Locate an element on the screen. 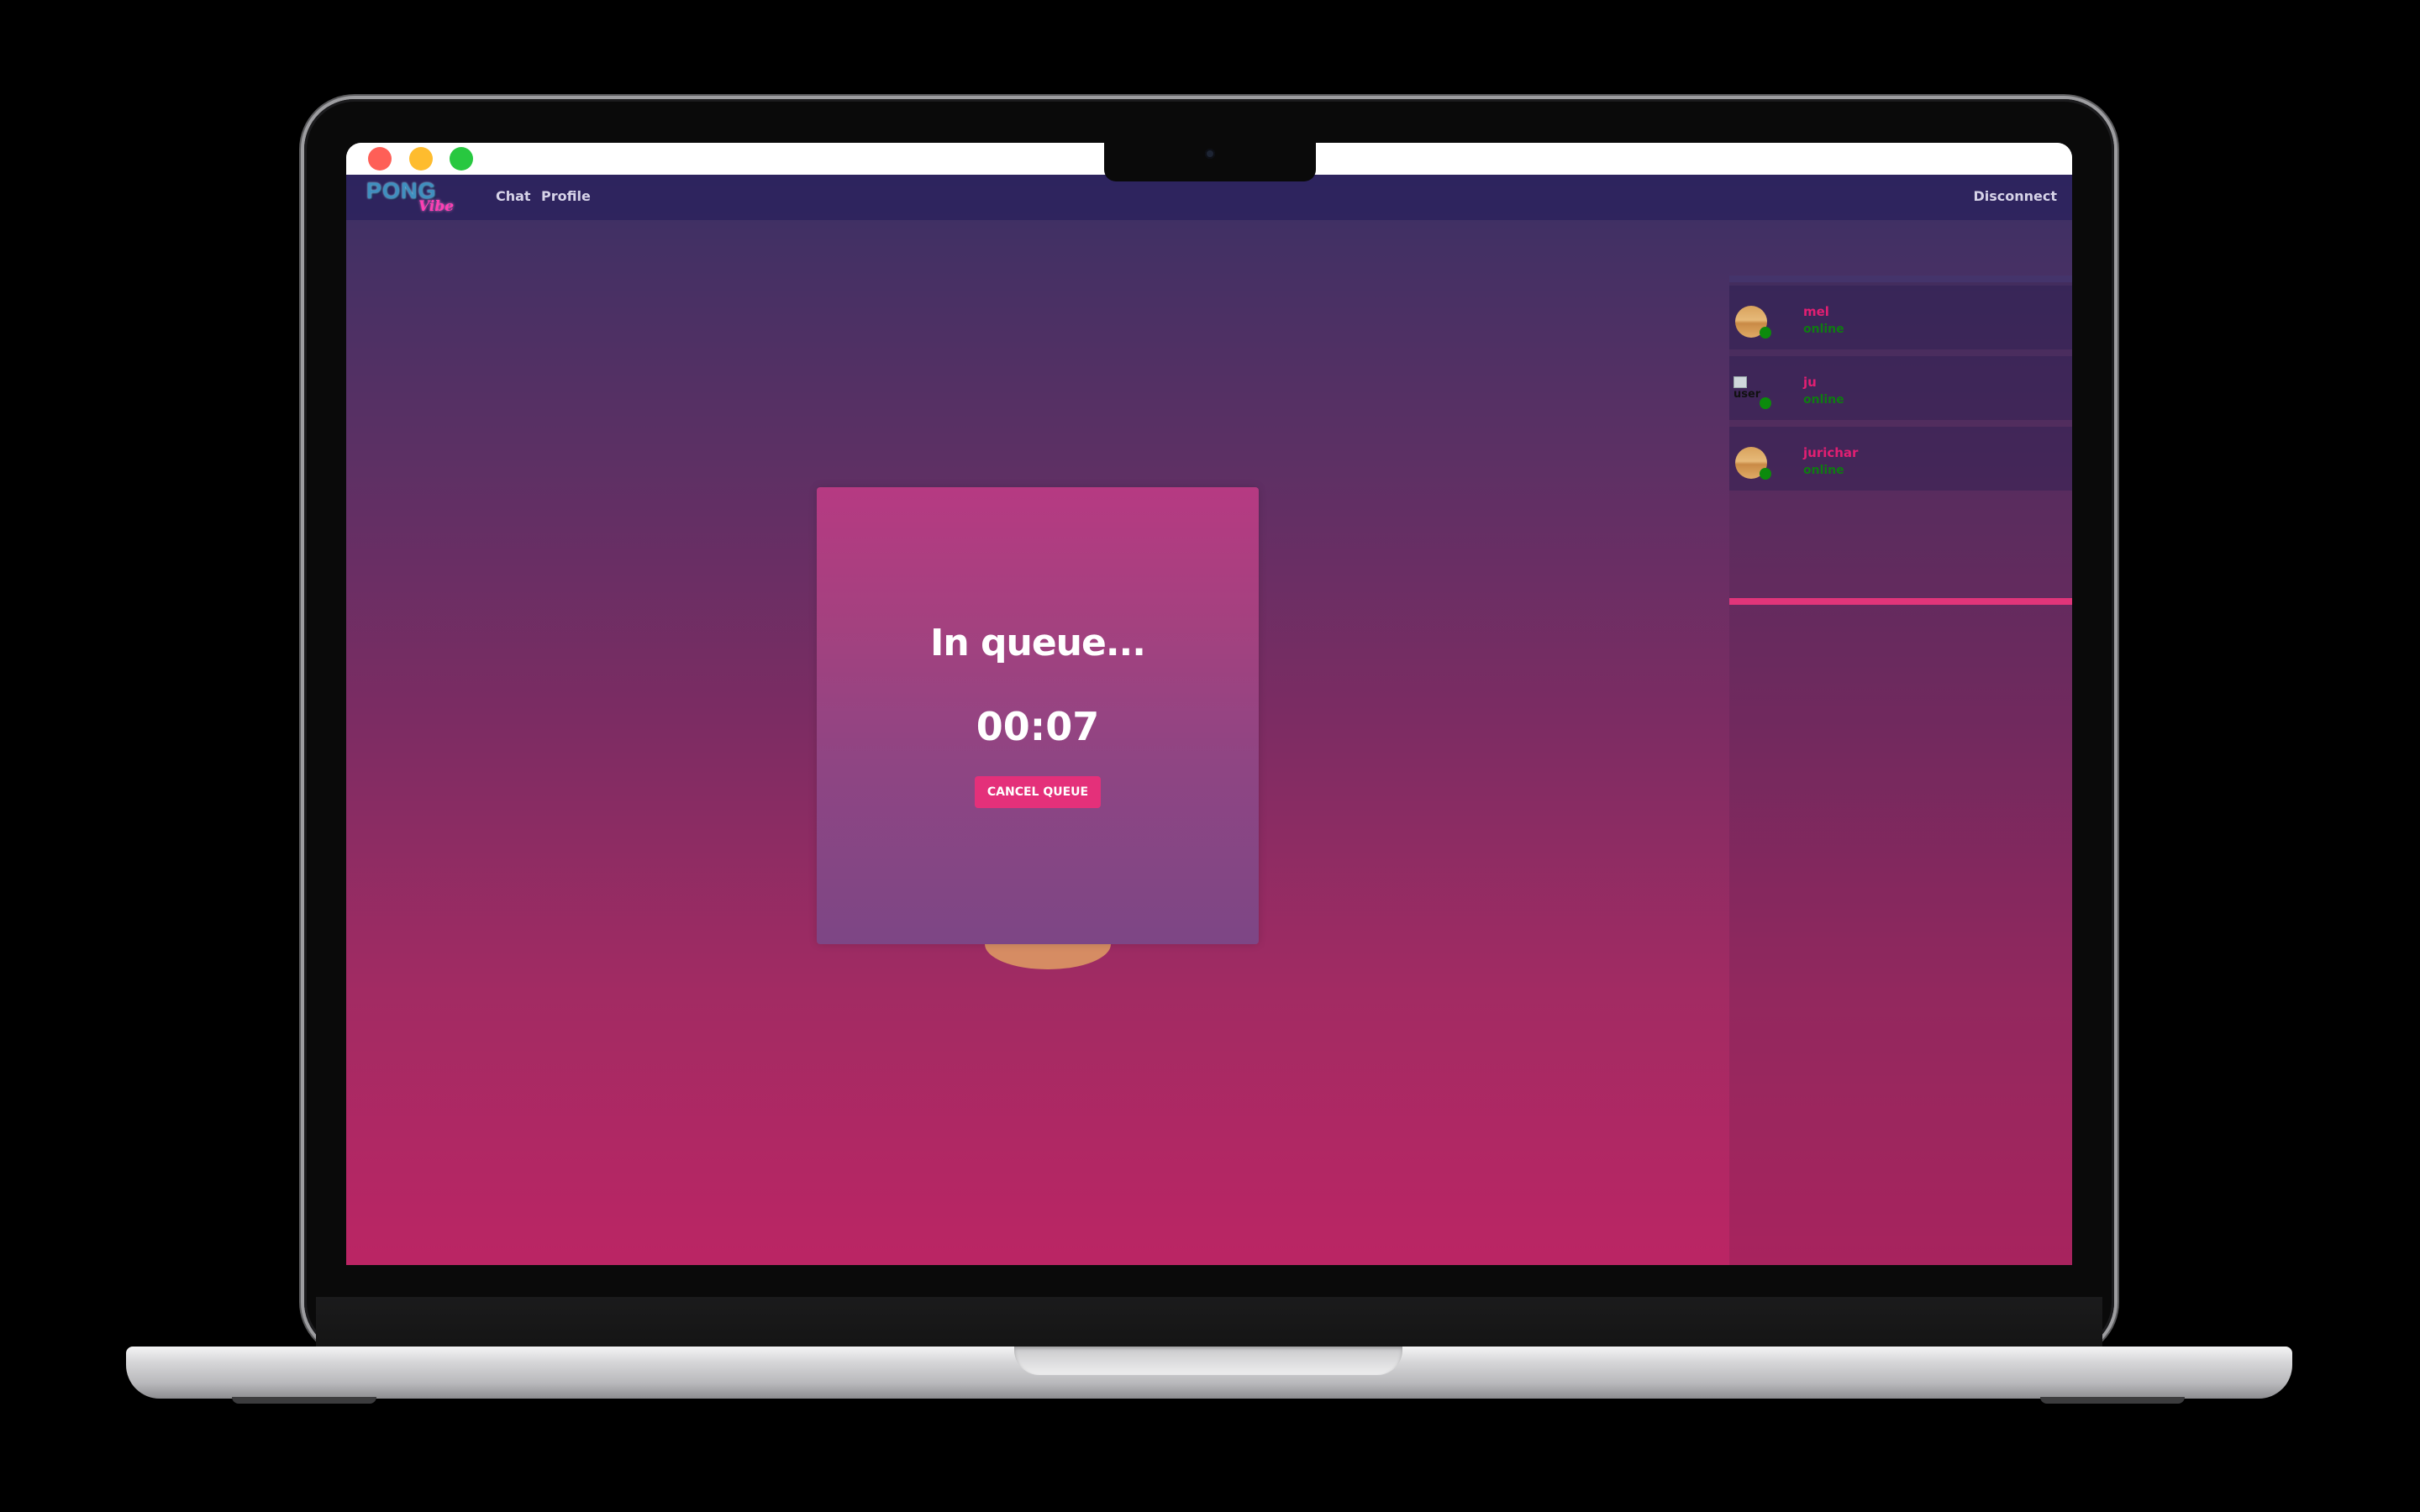 This screenshot has width=2420, height=1512. laptop-opening-notch is located at coordinates (1208, 1361).